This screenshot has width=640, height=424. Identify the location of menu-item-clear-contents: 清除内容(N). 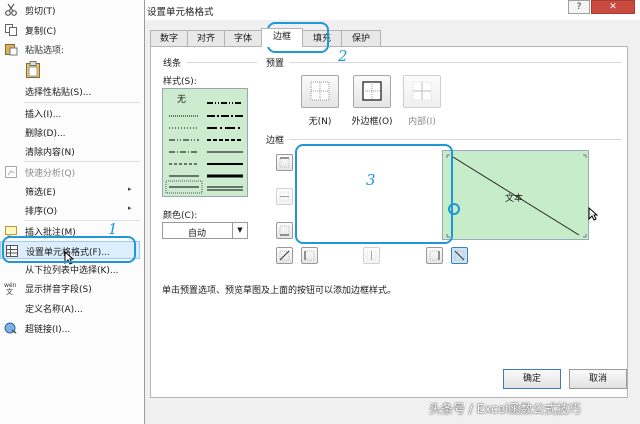
(70, 151).